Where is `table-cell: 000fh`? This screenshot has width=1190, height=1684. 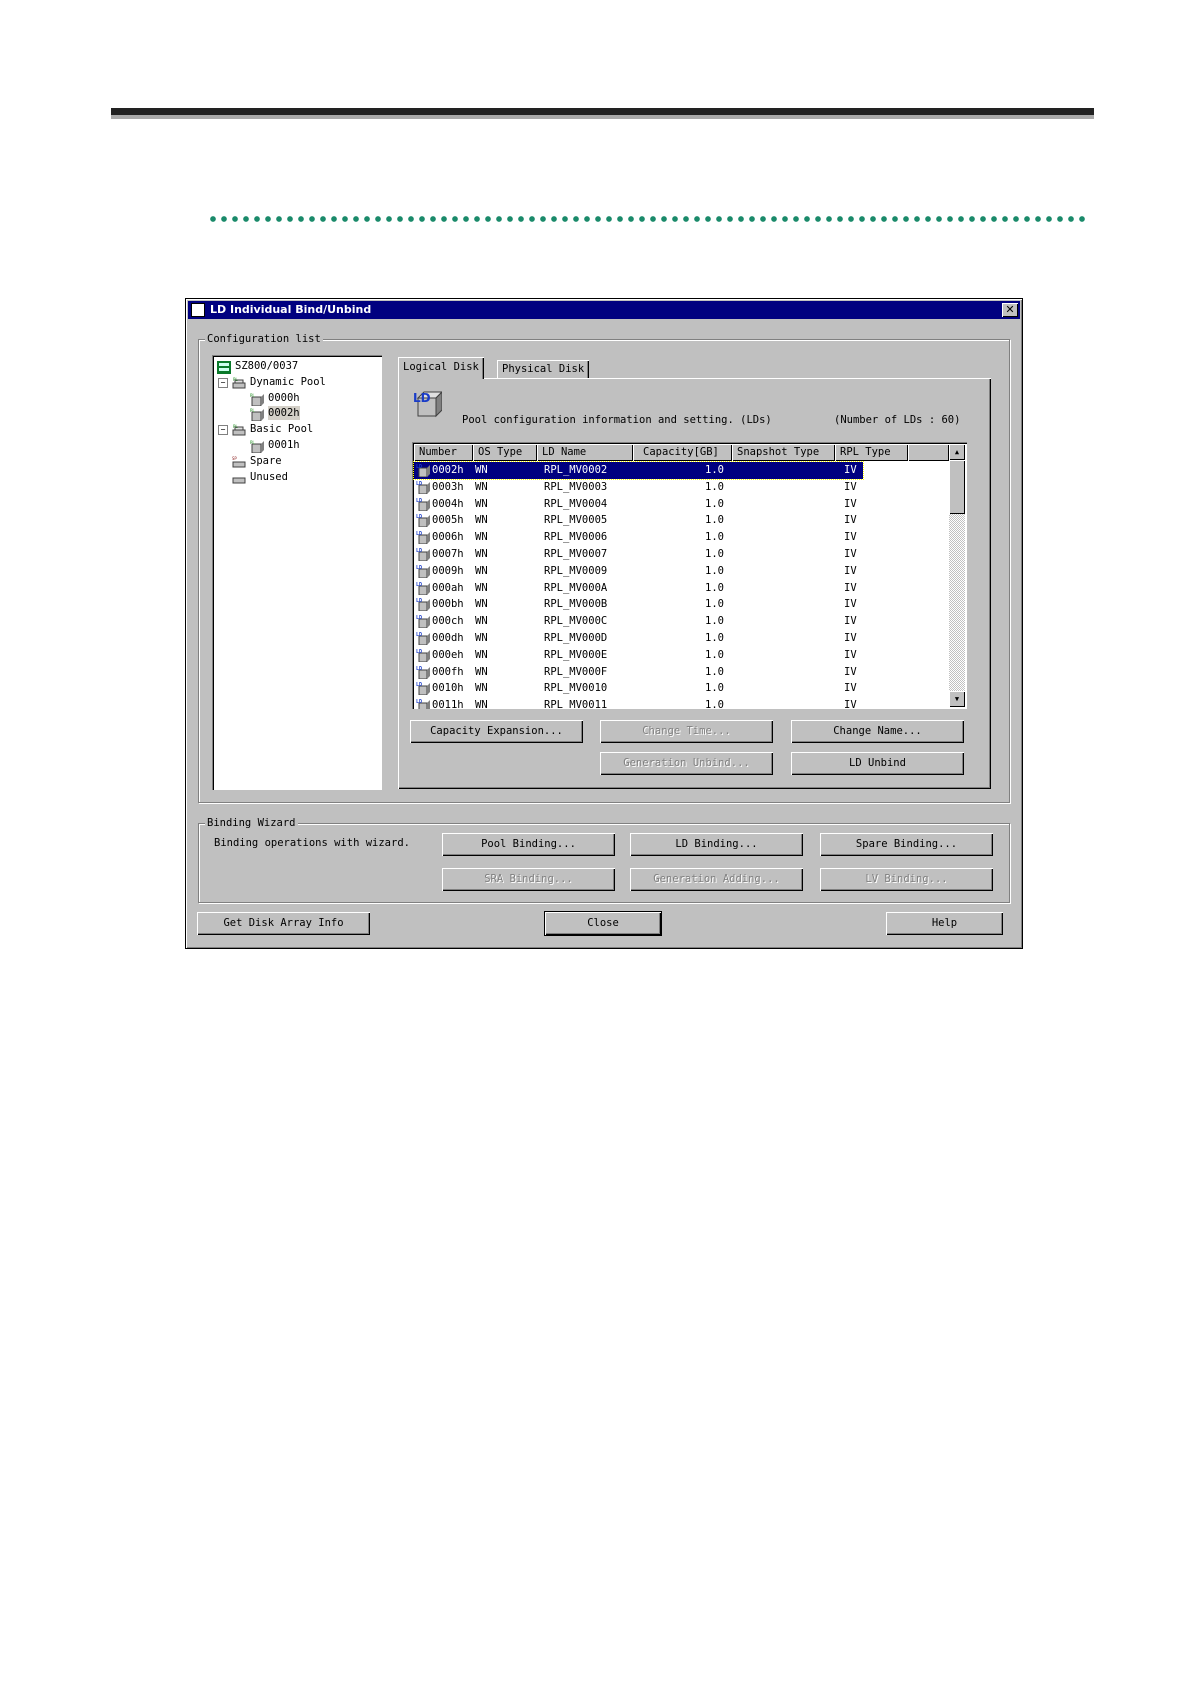
table-cell: 000fh is located at coordinates (448, 671).